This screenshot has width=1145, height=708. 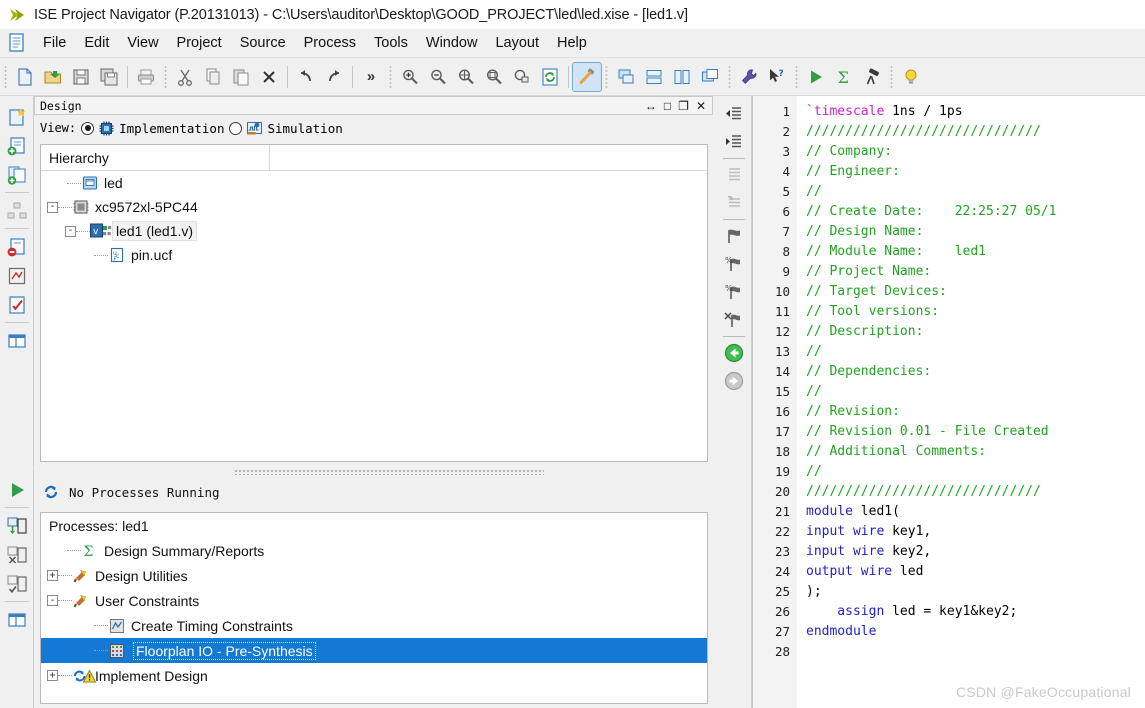 What do you see at coordinates (734, 292) in the screenshot?
I see `previous-bookmark-icon: %` at bounding box center [734, 292].